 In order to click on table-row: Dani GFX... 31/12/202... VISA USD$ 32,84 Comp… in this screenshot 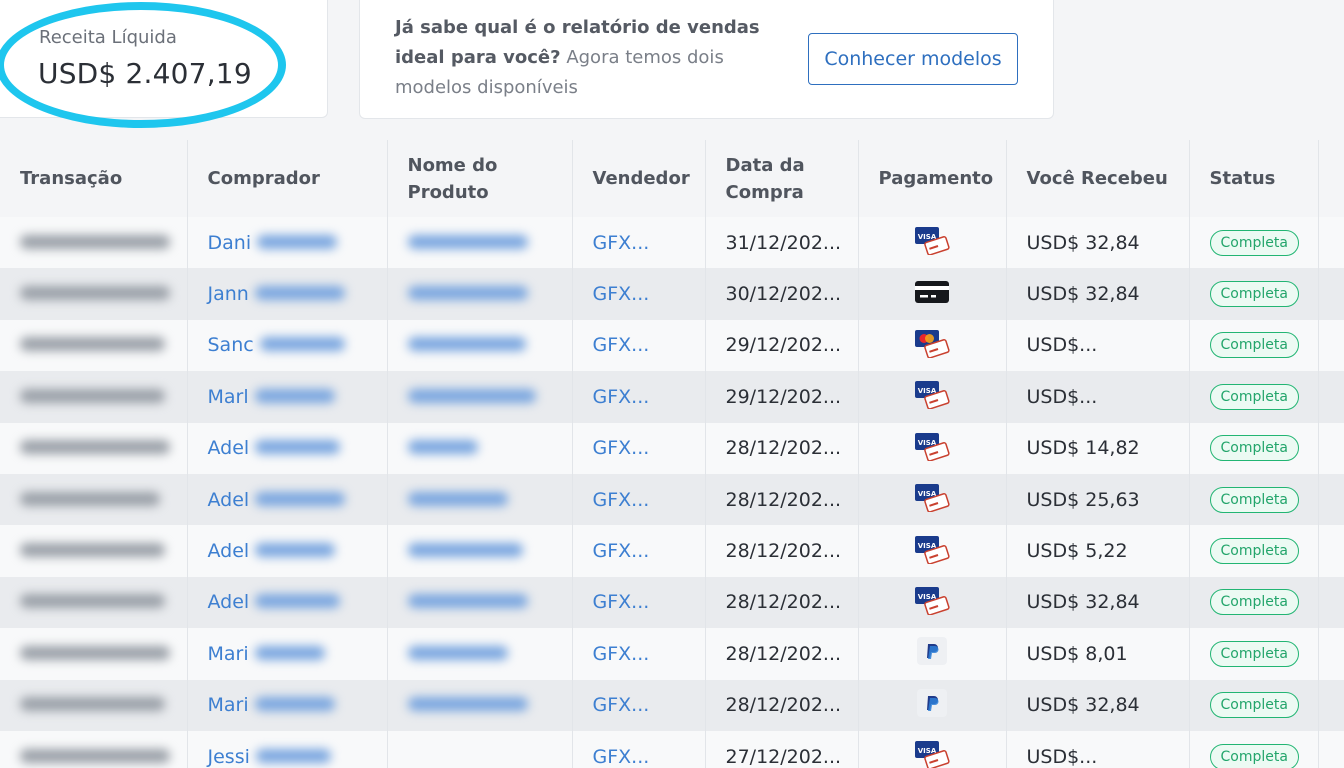, I will do `click(672, 243)`.